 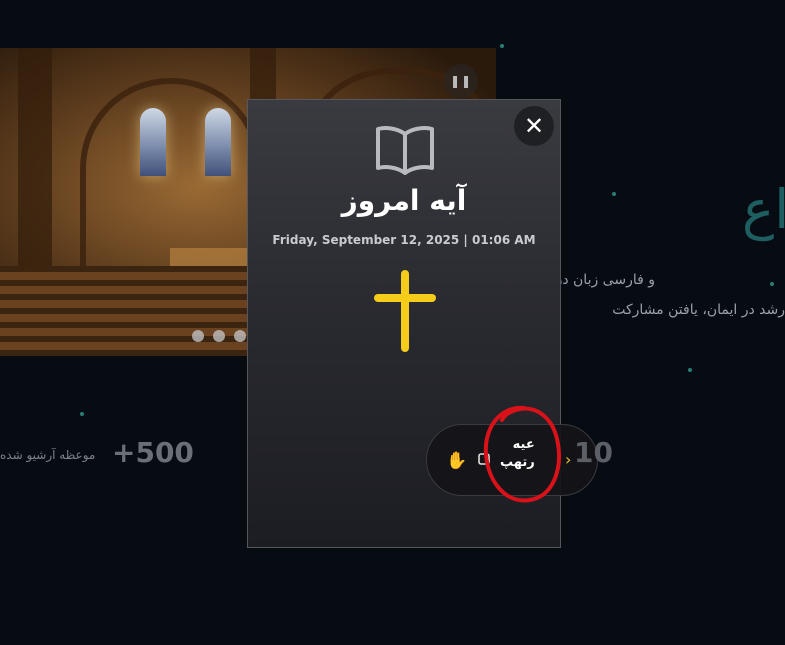 What do you see at coordinates (48, 455) in the screenshot?
I see `stat-label: موعظه آرشیو شده` at bounding box center [48, 455].